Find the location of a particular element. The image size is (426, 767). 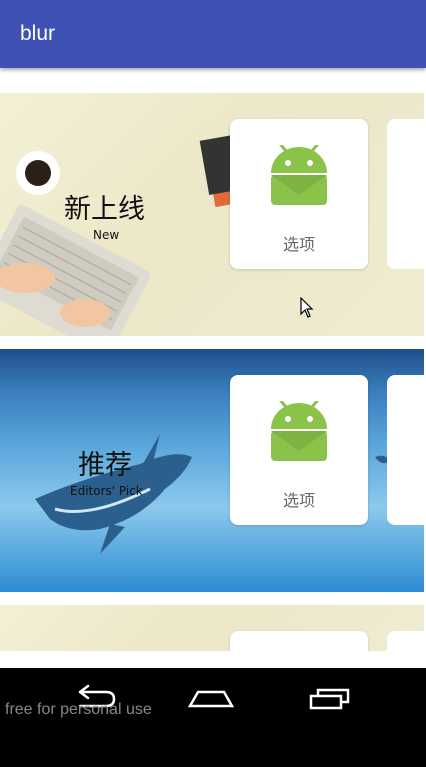

category-row-partial is located at coordinates (212, 628).